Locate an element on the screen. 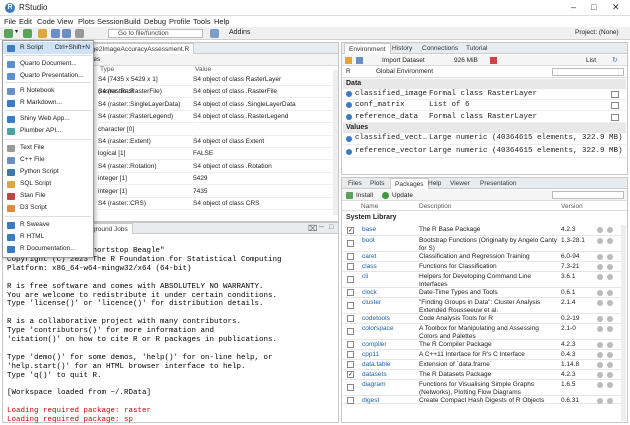 This screenshot has width=630, height=425. memory-usage: 926 MiB is located at coordinates (466, 60).